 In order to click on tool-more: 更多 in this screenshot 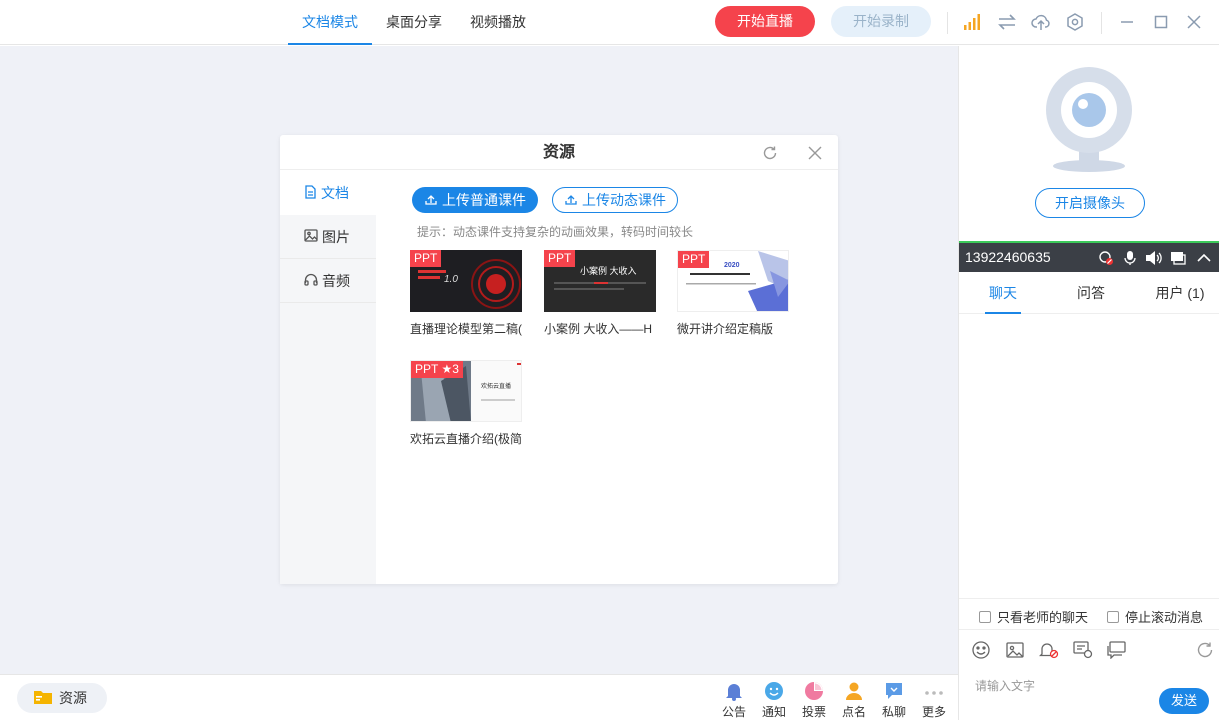, I will do `click(934, 700)`.